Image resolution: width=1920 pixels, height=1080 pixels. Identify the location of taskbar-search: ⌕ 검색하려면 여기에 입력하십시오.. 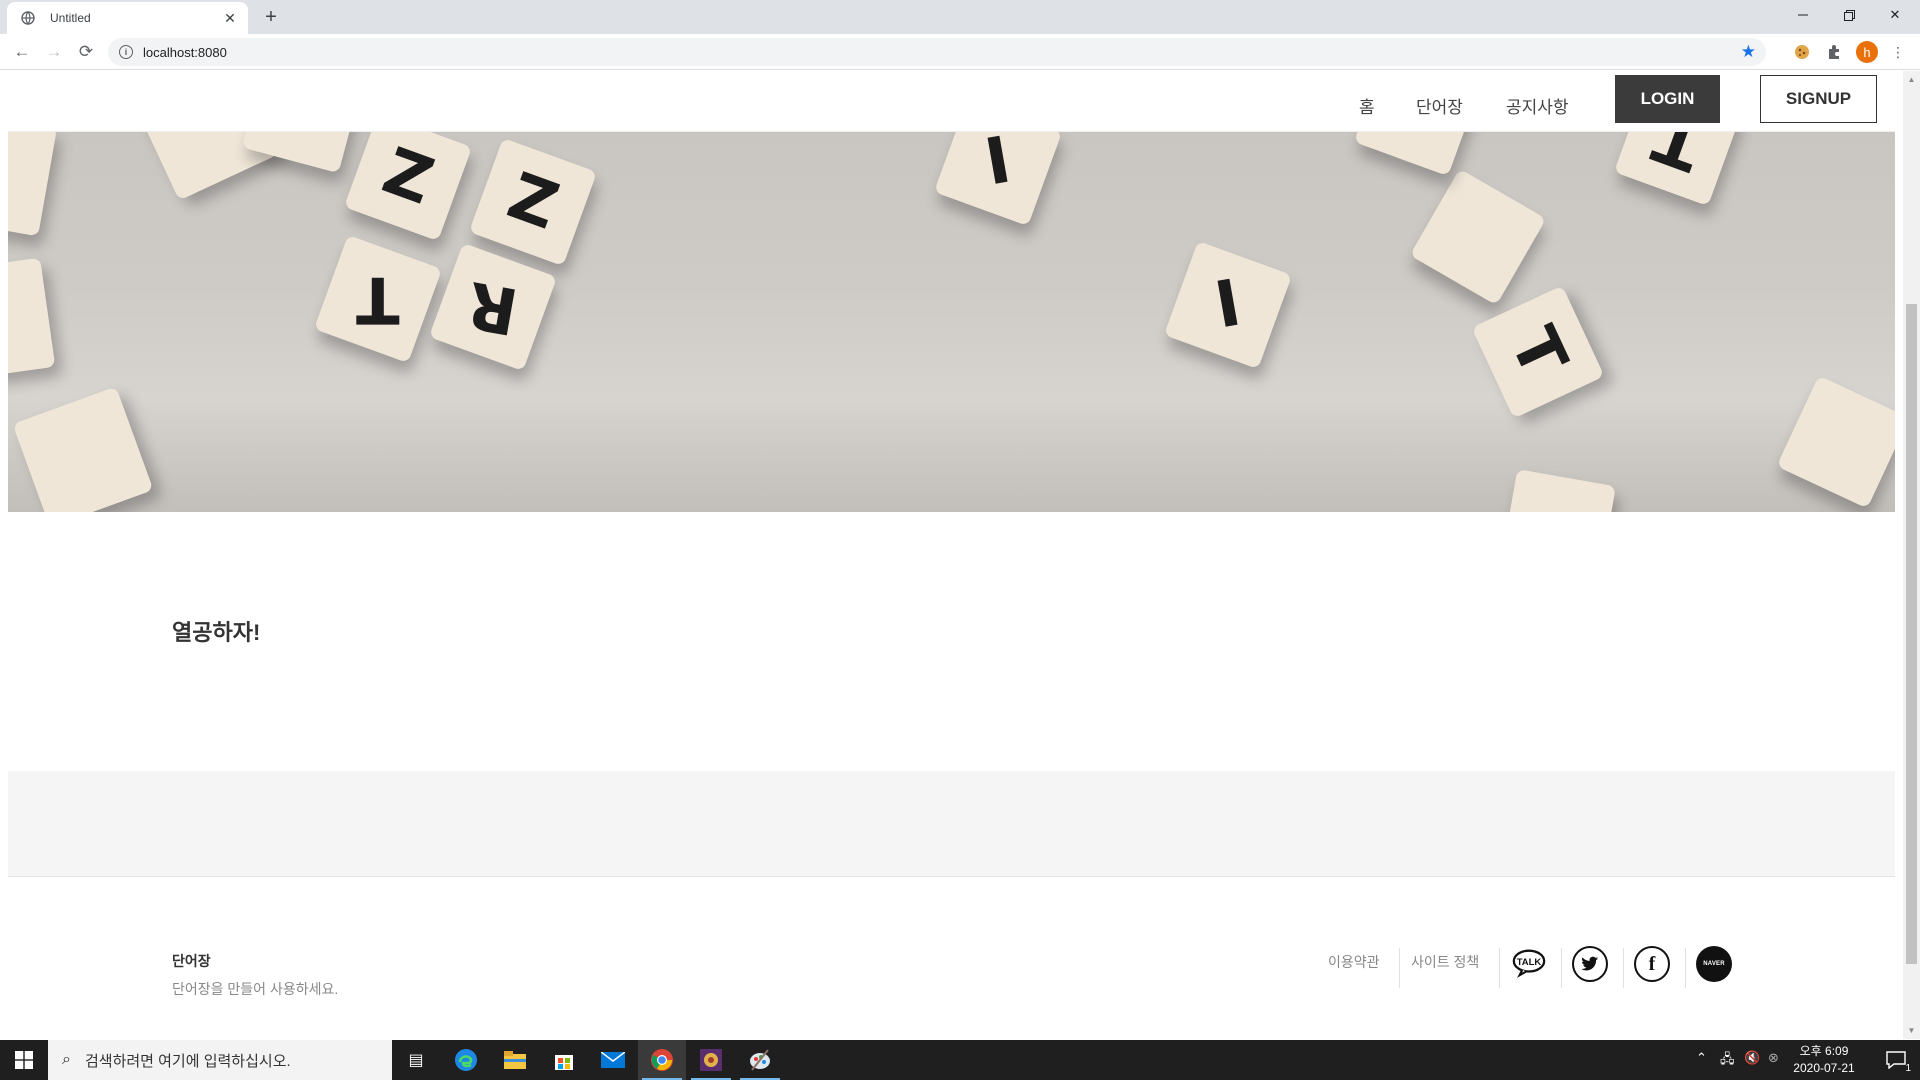
(220, 1060).